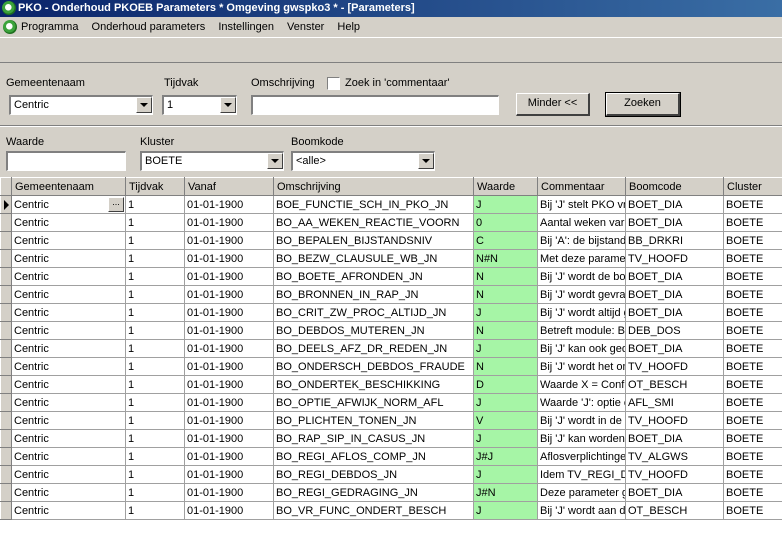  What do you see at coordinates (505, 240) in the screenshot?
I see `cell-waarde: C` at bounding box center [505, 240].